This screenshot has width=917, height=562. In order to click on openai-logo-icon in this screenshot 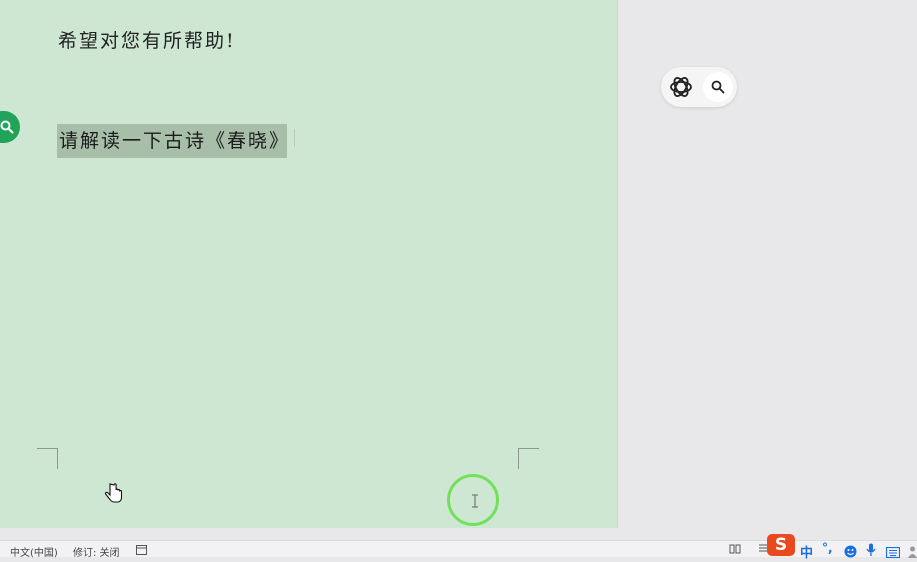, I will do `click(681, 87)`.